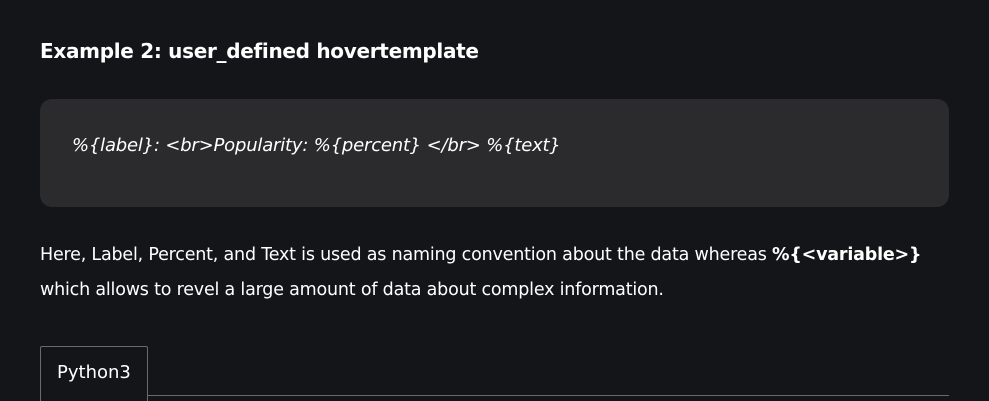  I want to click on code-tabs-divider, so click(494, 395).